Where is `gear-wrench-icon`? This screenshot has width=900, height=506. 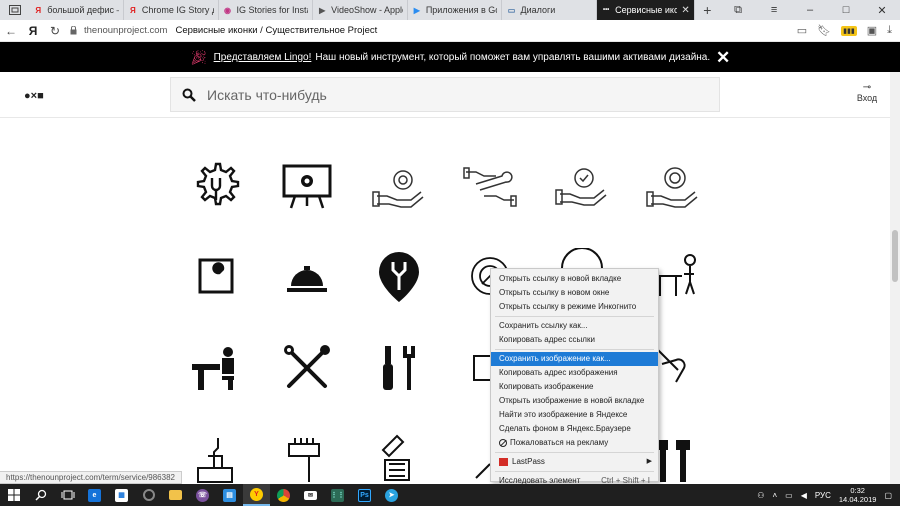
gear-wrench-icon is located at coordinates (216, 186).